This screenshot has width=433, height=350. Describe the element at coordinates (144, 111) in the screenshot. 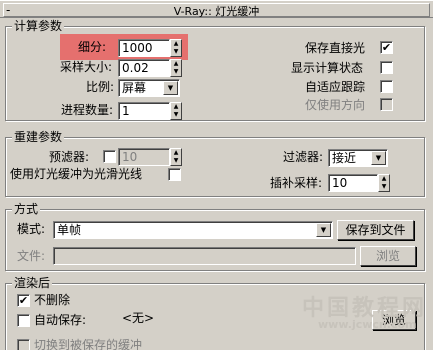

I see `passes-field: 1` at that location.